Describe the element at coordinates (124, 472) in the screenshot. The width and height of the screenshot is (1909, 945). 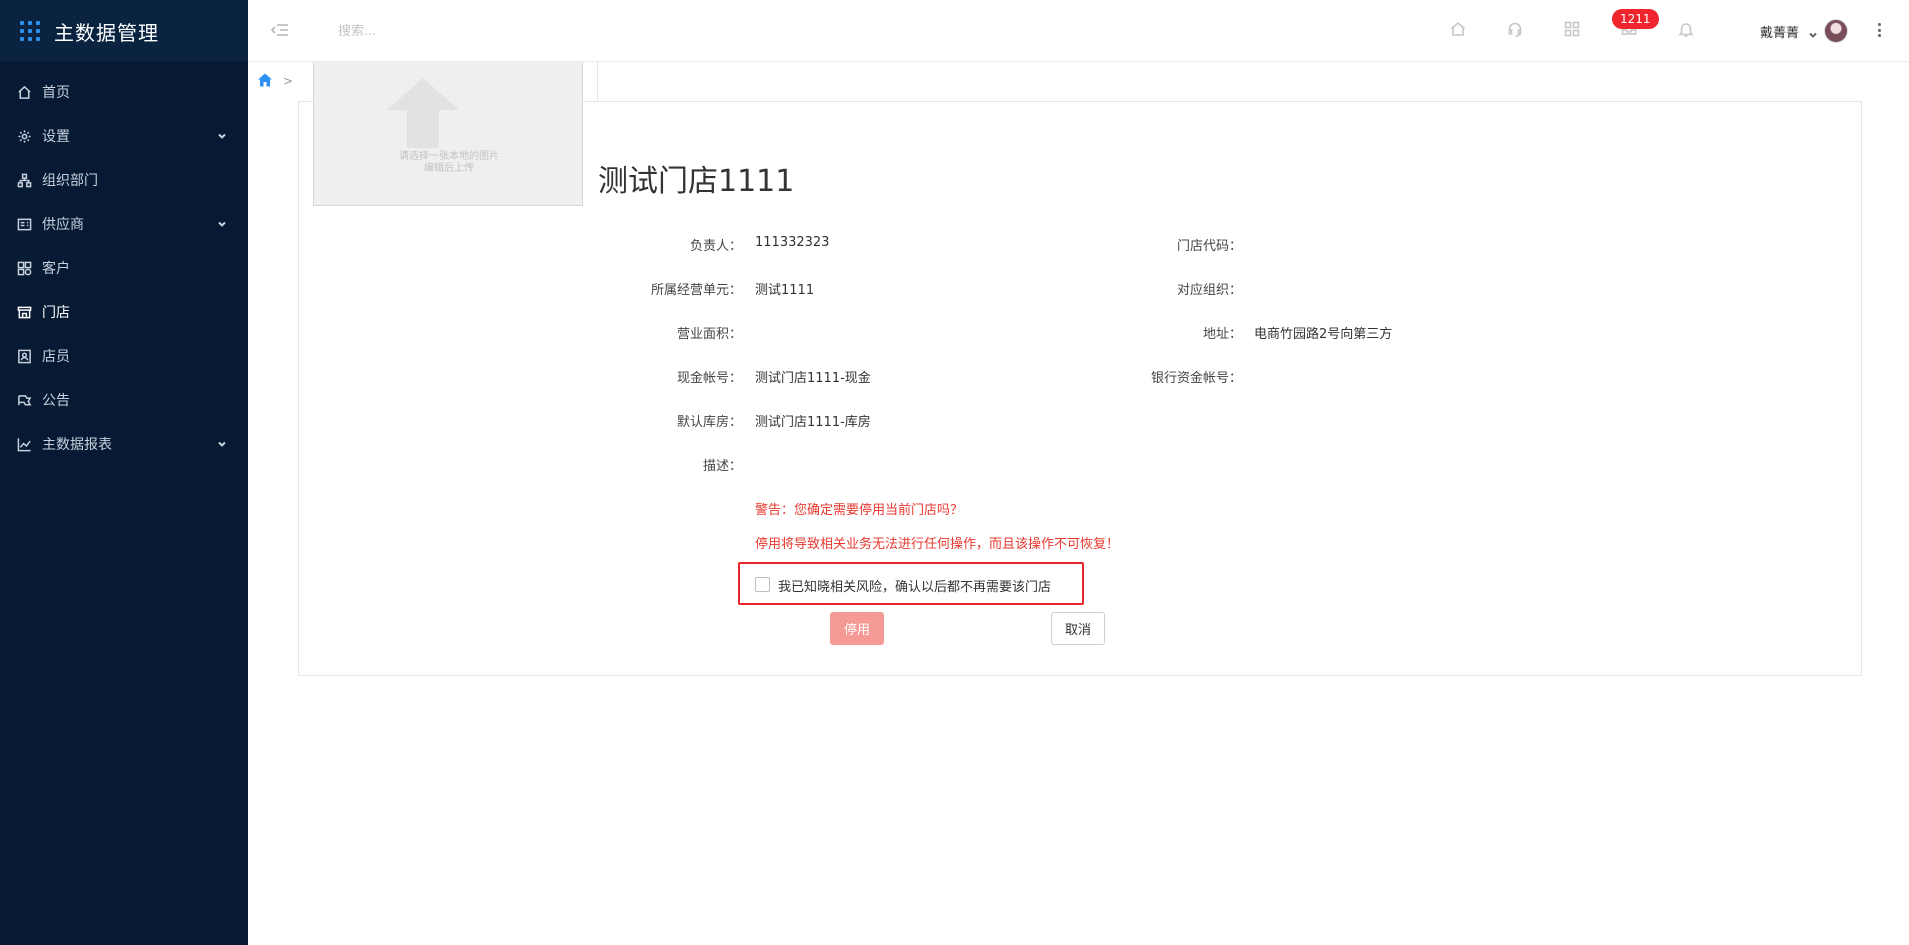
I see `sidebar: 主数据管理 首页 设置 组织部门 供应商 客户 门店 店员 公告 主数据报表` at that location.